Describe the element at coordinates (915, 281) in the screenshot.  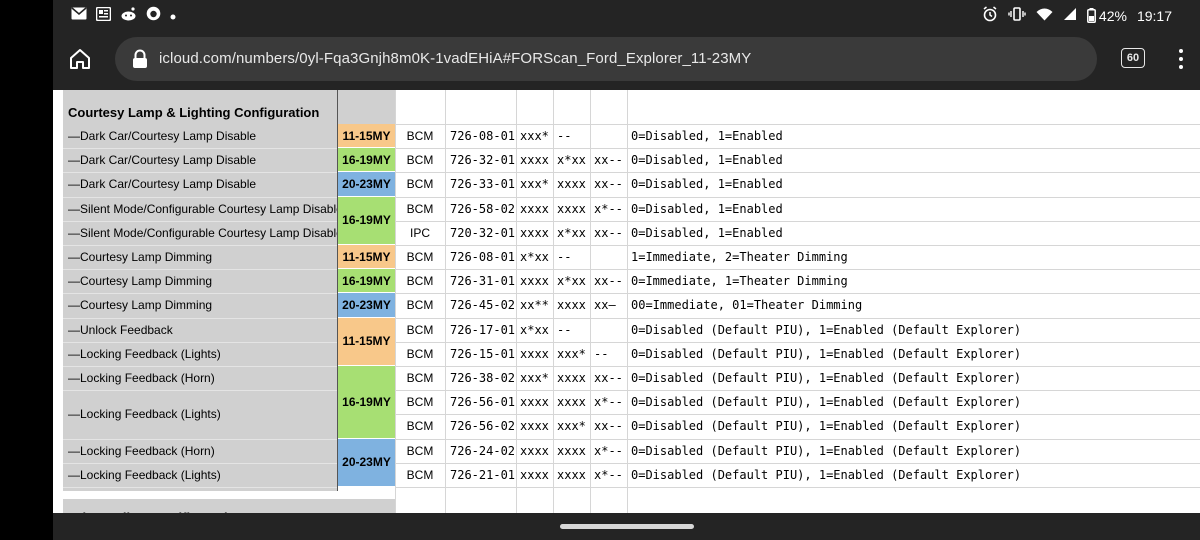
I see `description-cell: 0=Immediate, 1=Theater Dimming` at that location.